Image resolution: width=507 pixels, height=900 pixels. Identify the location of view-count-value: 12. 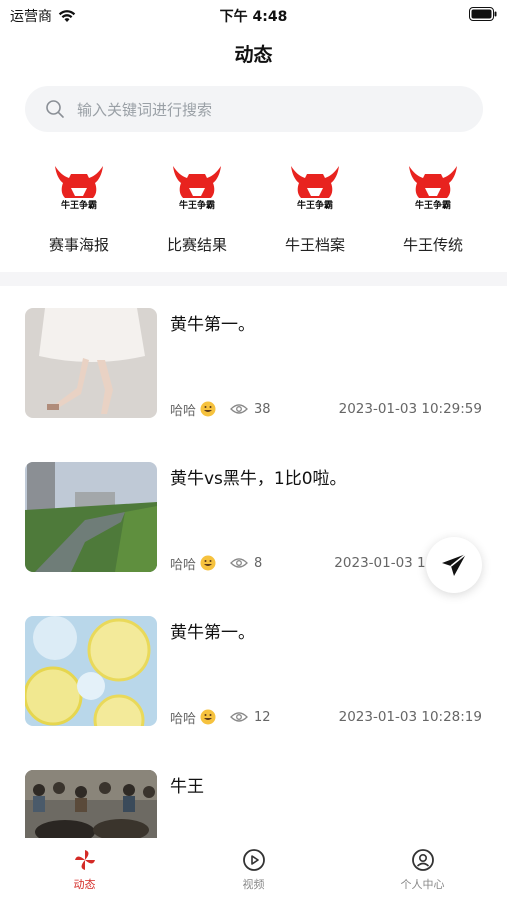
(262, 717).